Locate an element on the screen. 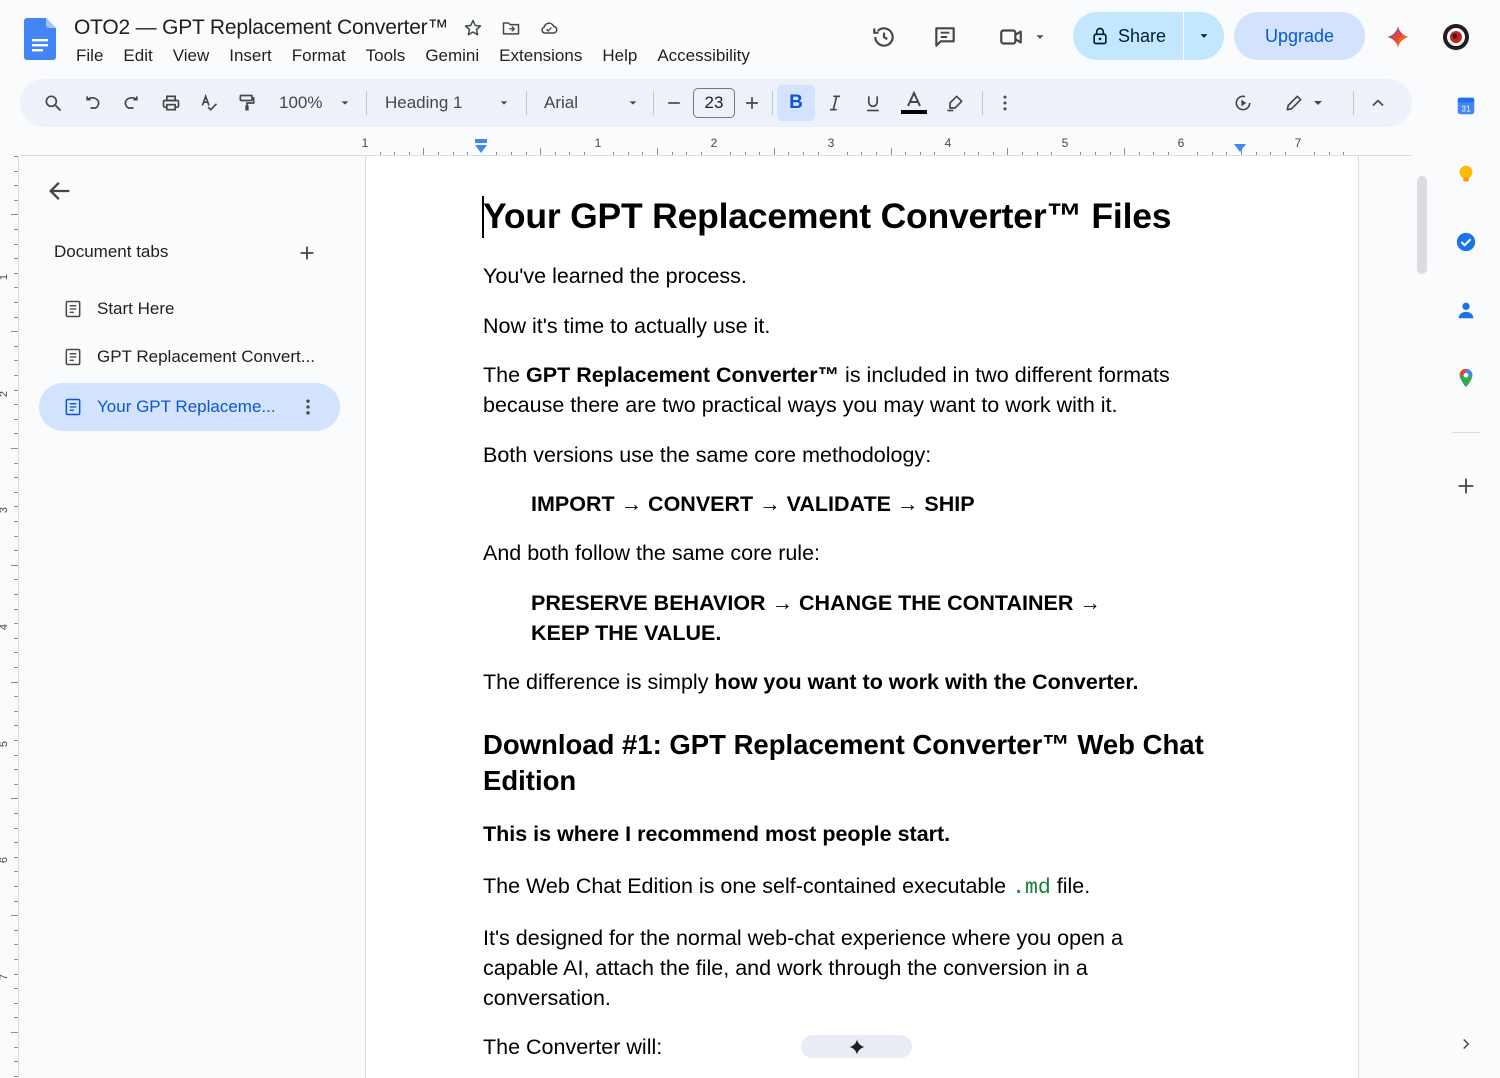  bold-button: B is located at coordinates (796, 103).